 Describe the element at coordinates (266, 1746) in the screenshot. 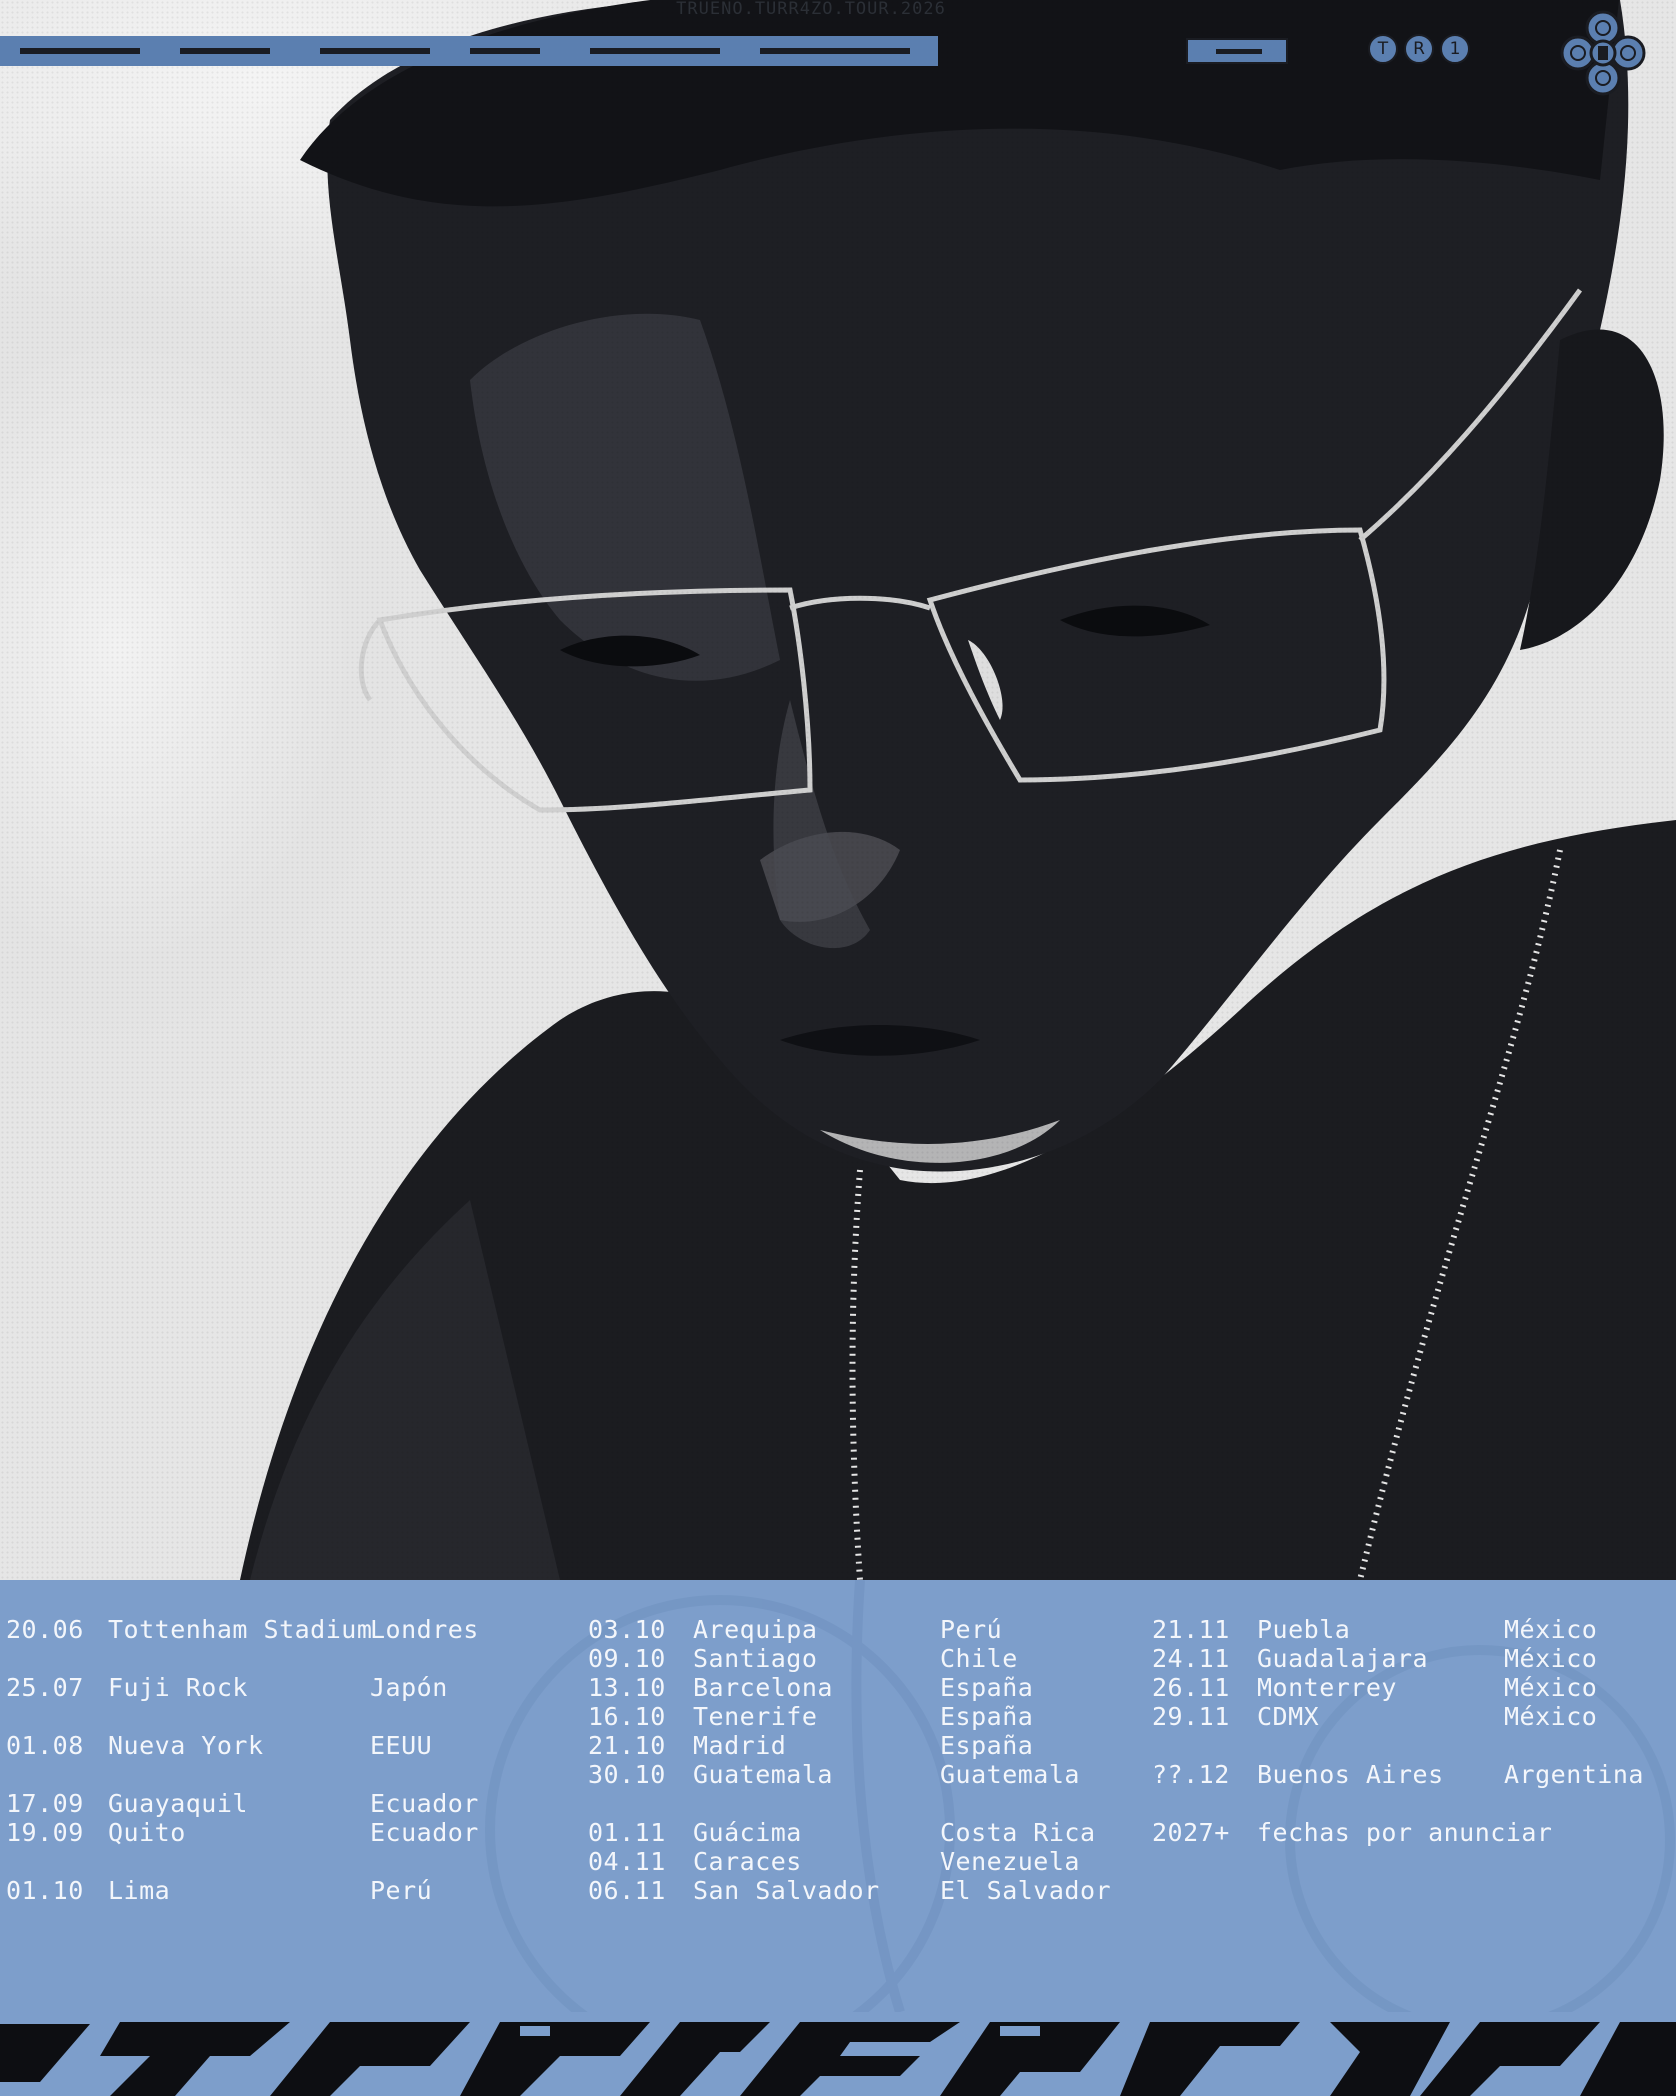

I see `tour-date-row: 01.08 Nueva York EEUU` at that location.